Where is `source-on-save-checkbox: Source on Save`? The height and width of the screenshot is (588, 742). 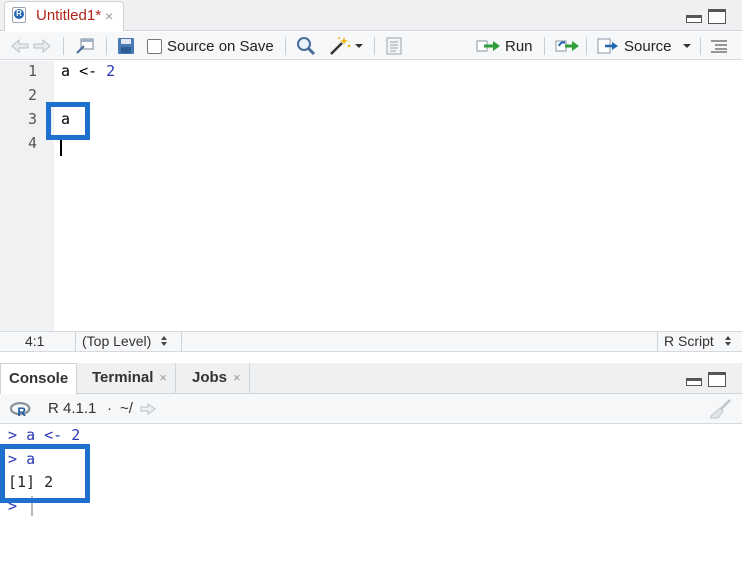
source-on-save-checkbox: Source on Save is located at coordinates (210, 46).